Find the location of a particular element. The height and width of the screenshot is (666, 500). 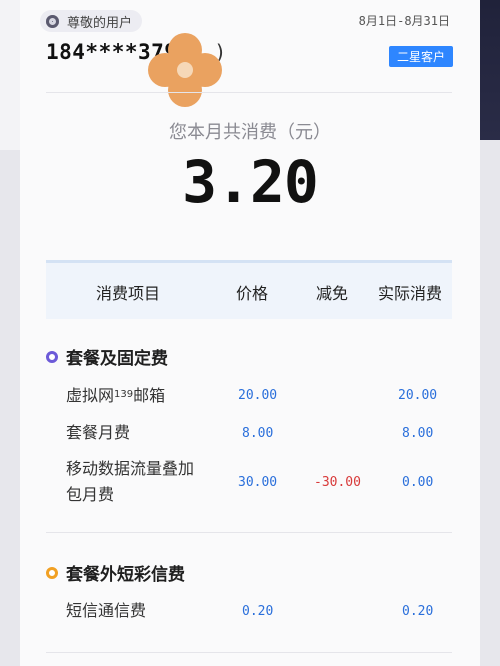

section-title-text: 套餐外短彩信费 is located at coordinates (125, 575).